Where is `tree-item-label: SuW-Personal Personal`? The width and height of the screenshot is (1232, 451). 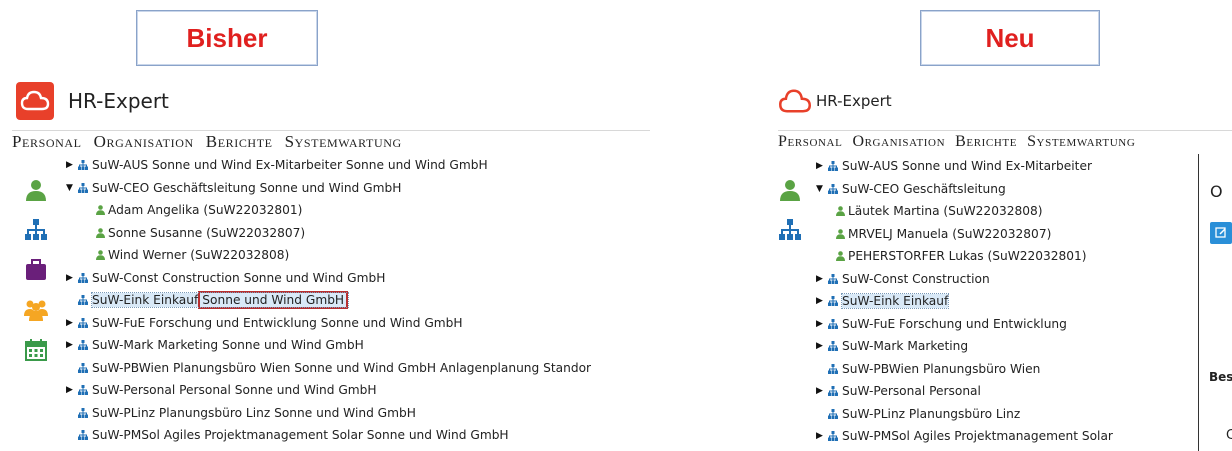 tree-item-label: SuW-Personal Personal is located at coordinates (911, 391).